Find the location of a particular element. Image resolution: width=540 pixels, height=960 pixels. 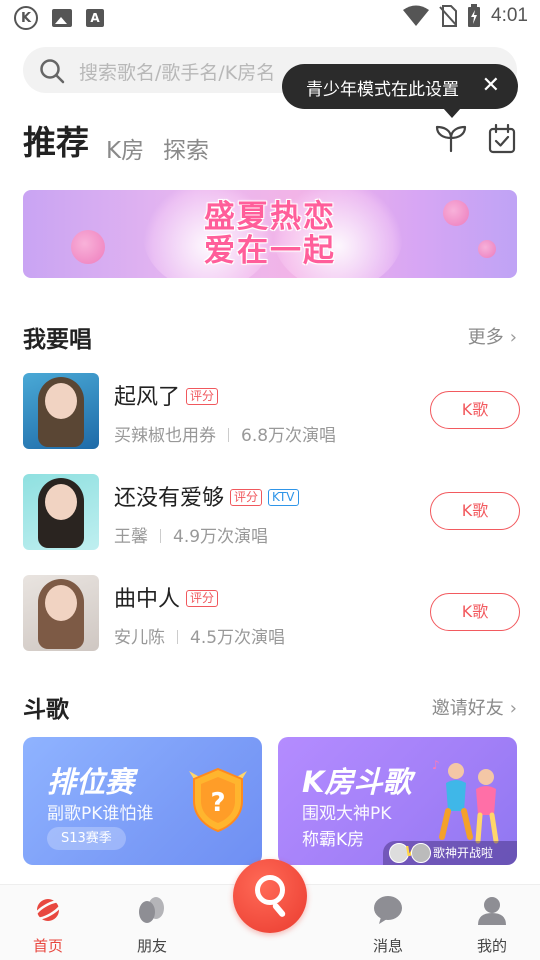

nav-profile: 我的 is located at coordinates (492, 922).